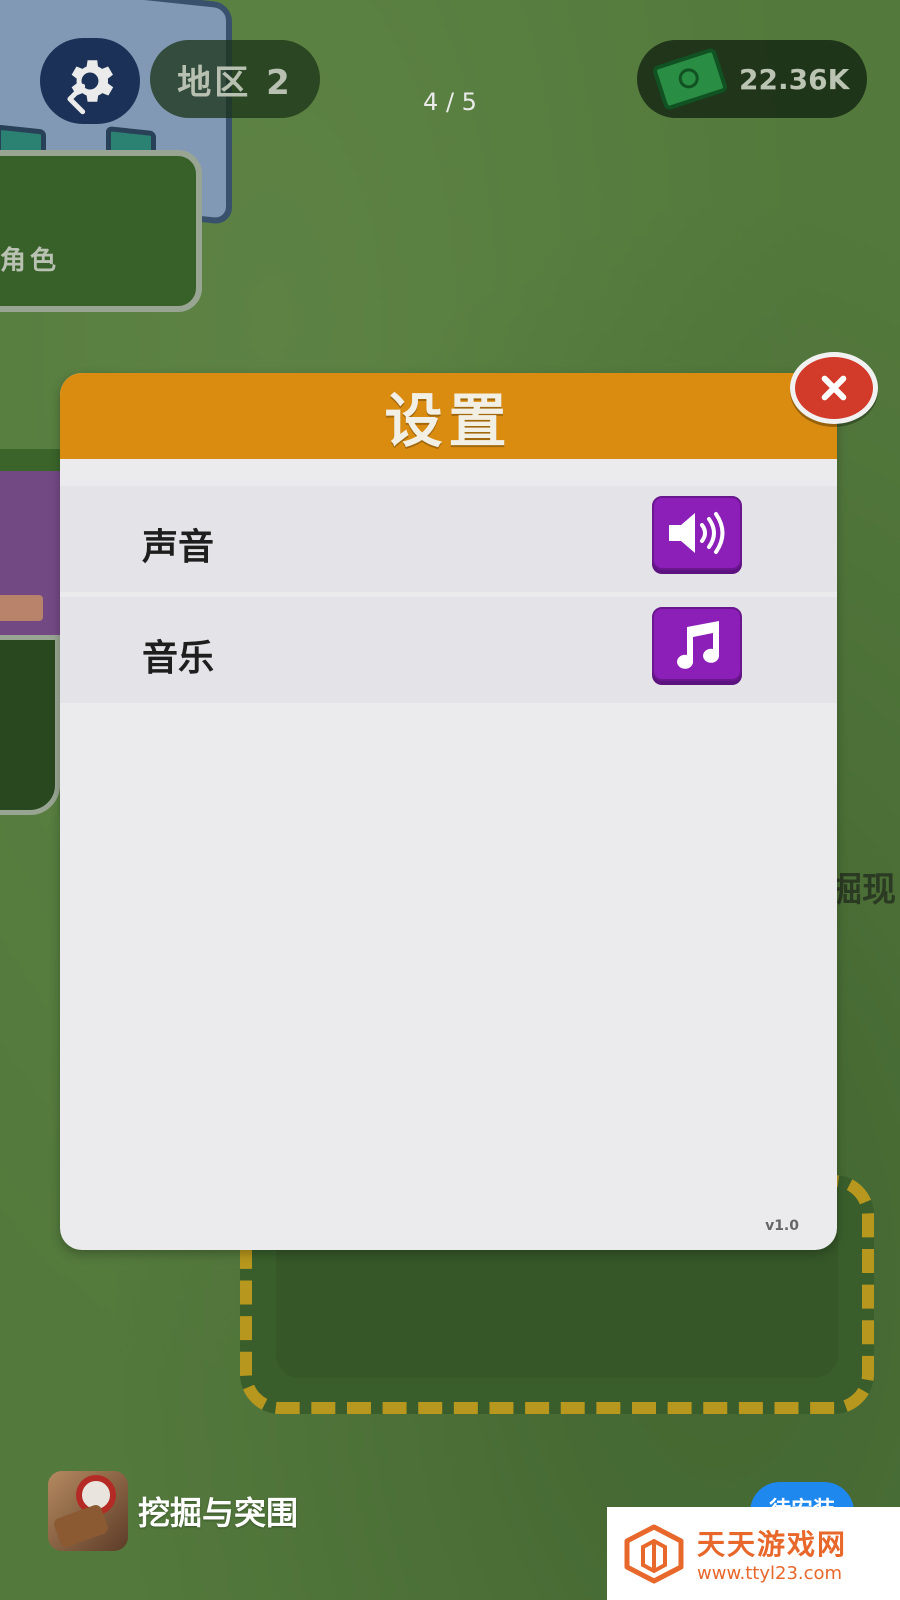 This screenshot has width=900, height=1600. What do you see at coordinates (448, 539) in the screenshot?
I see `setting-row-sound: 声音` at bounding box center [448, 539].